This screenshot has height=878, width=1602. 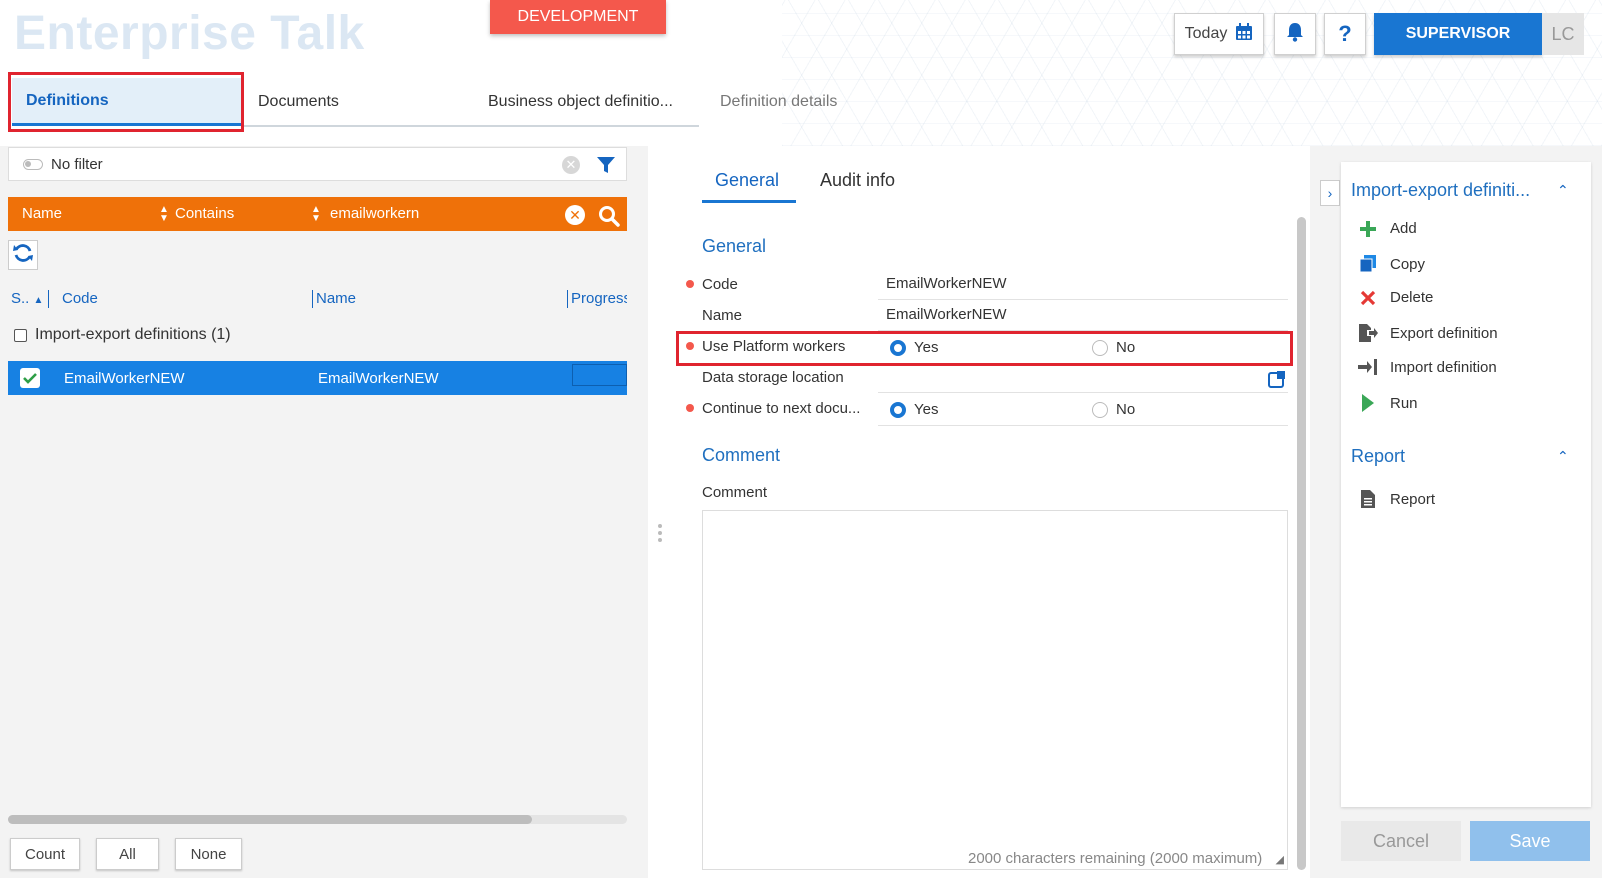 I want to click on tab-general-underline, so click(x=749, y=201).